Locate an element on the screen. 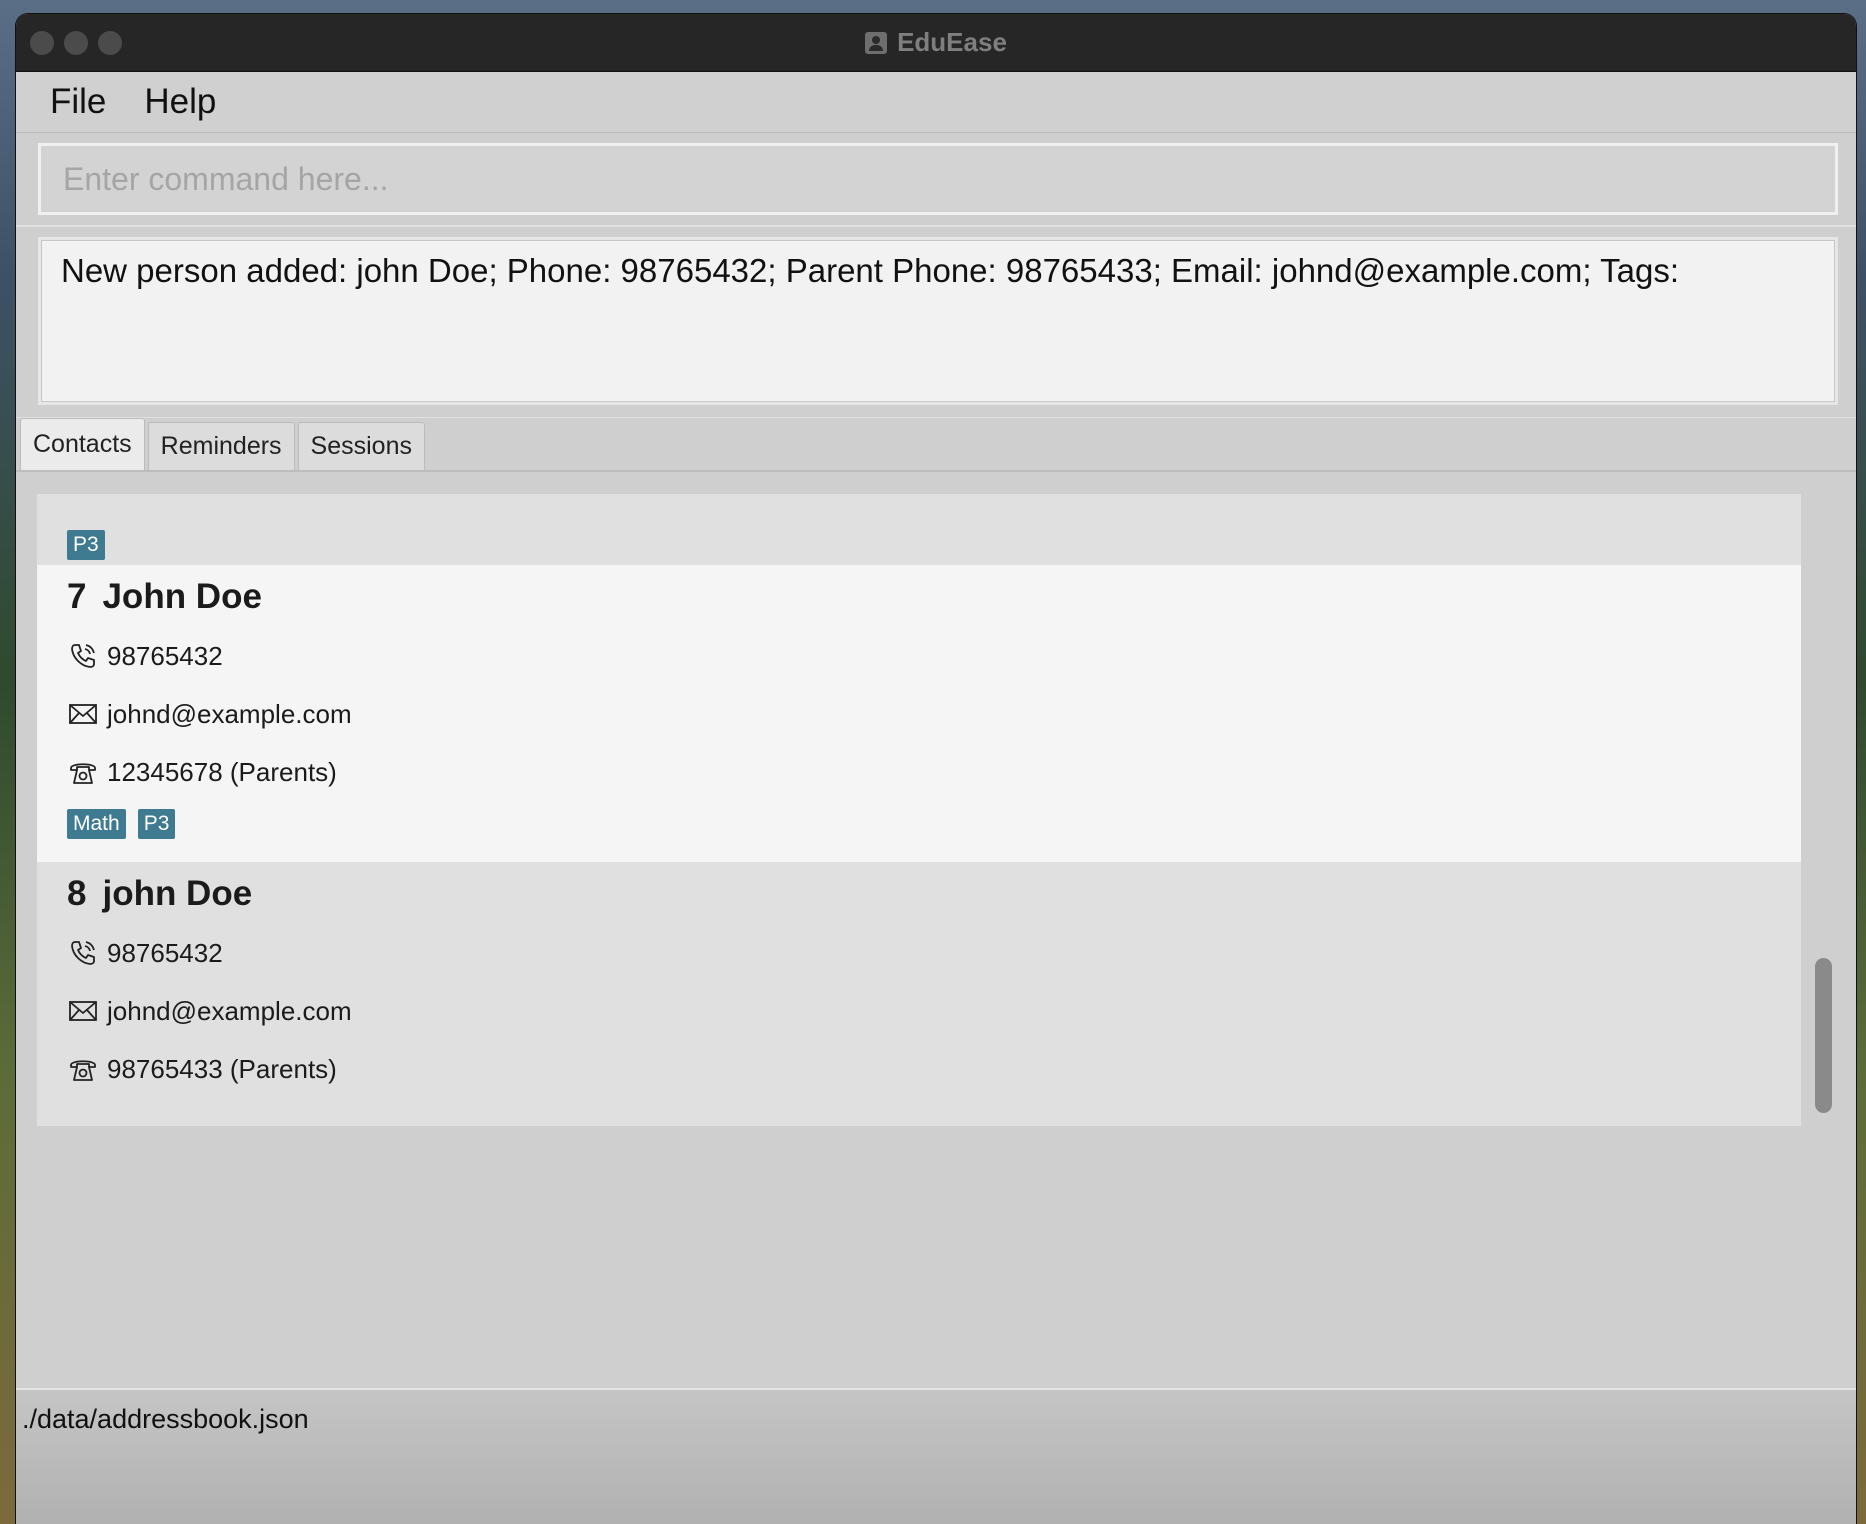 Image resolution: width=1866 pixels, height=1524 pixels. contact-icon is located at coordinates (876, 42).